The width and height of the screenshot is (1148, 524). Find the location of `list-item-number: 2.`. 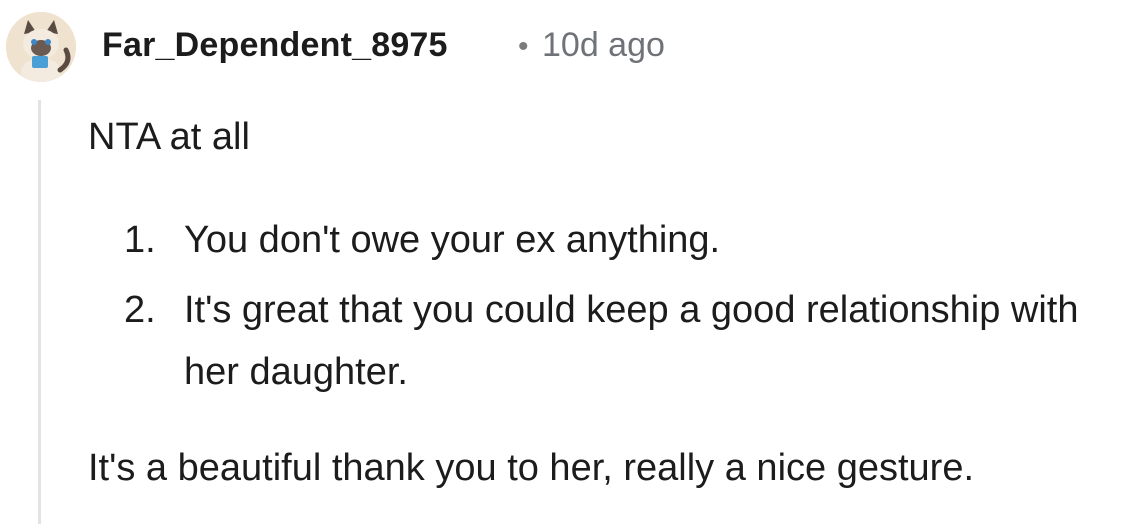

list-item-number: 2. is located at coordinates (140, 309).